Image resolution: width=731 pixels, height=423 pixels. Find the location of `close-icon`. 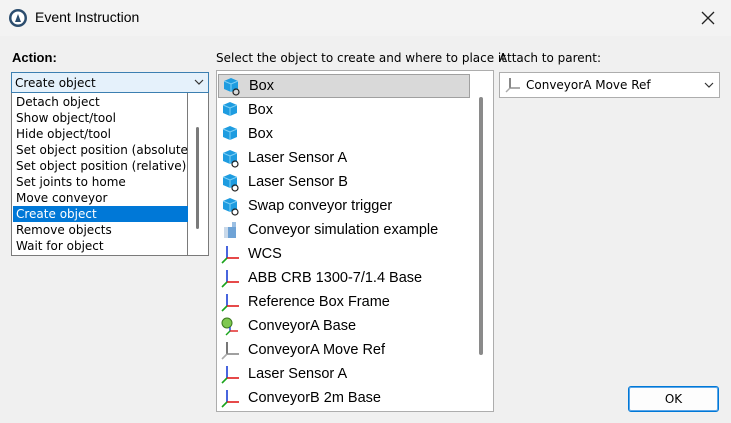

close-icon is located at coordinates (708, 18).